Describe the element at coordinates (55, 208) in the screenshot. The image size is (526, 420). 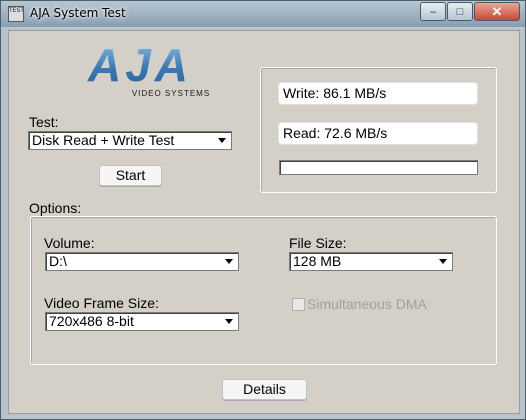
I see `options-label: Options:` at that location.